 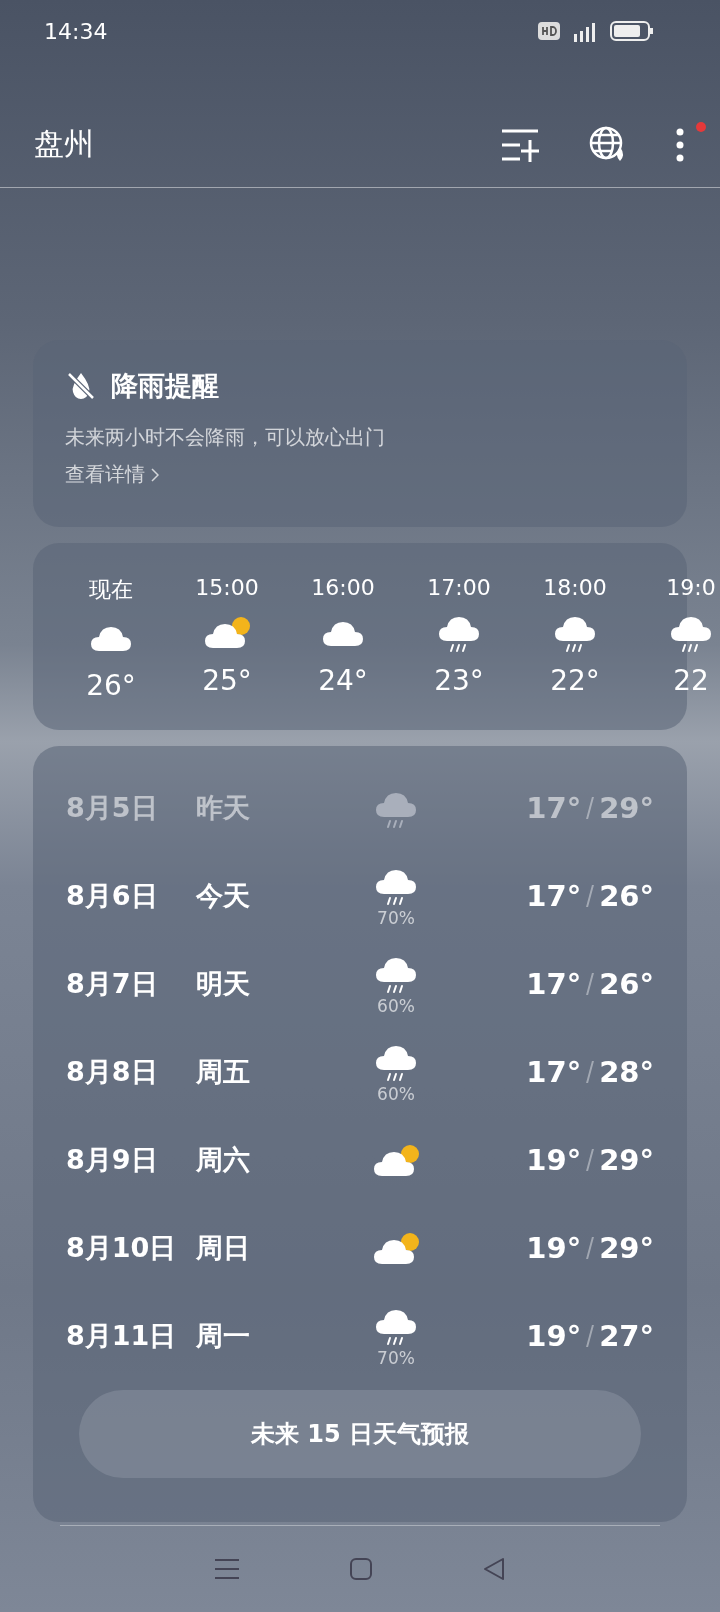 What do you see at coordinates (691, 680) in the screenshot?
I see `hour-temperature: 22` at bounding box center [691, 680].